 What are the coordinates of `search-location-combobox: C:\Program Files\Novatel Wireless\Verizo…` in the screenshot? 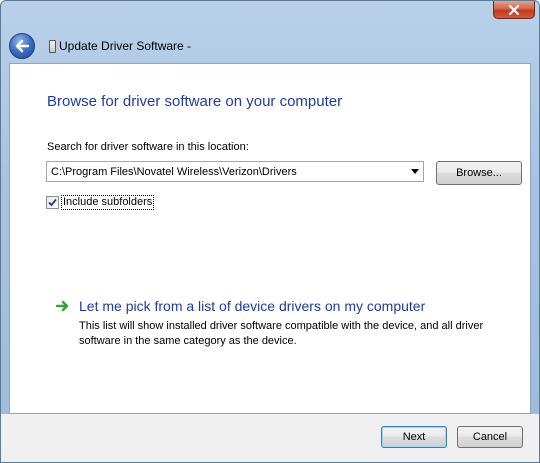 It's located at (235, 171).